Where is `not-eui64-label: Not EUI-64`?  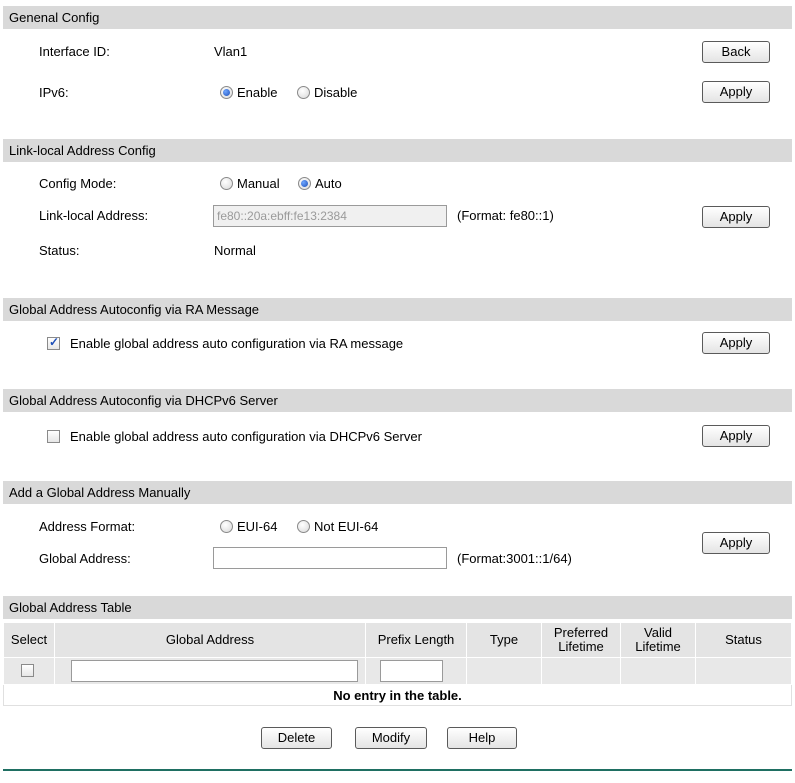 not-eui64-label: Not EUI-64 is located at coordinates (346, 526).